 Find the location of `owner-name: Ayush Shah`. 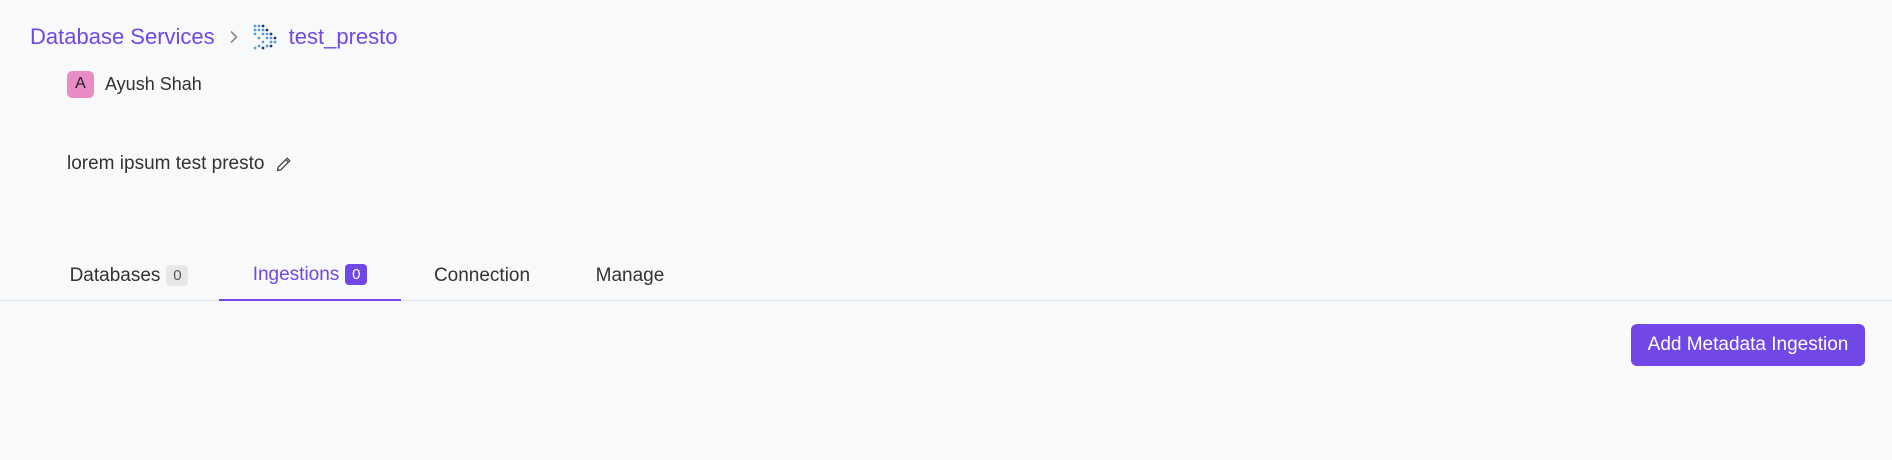

owner-name: Ayush Shah is located at coordinates (153, 84).